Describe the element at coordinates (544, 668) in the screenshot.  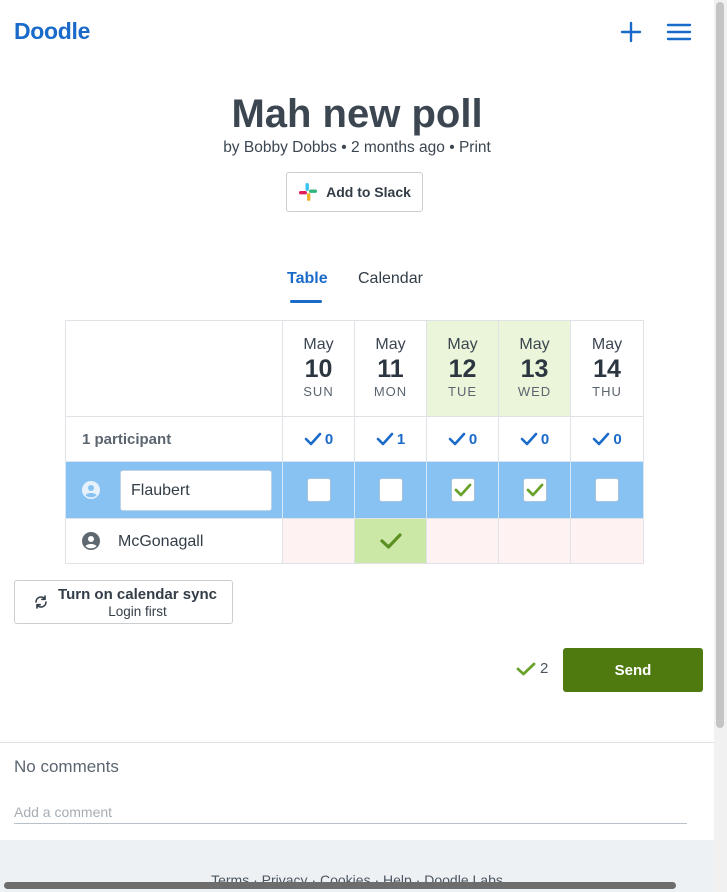
I see `selected-yes-count-value: 2` at that location.